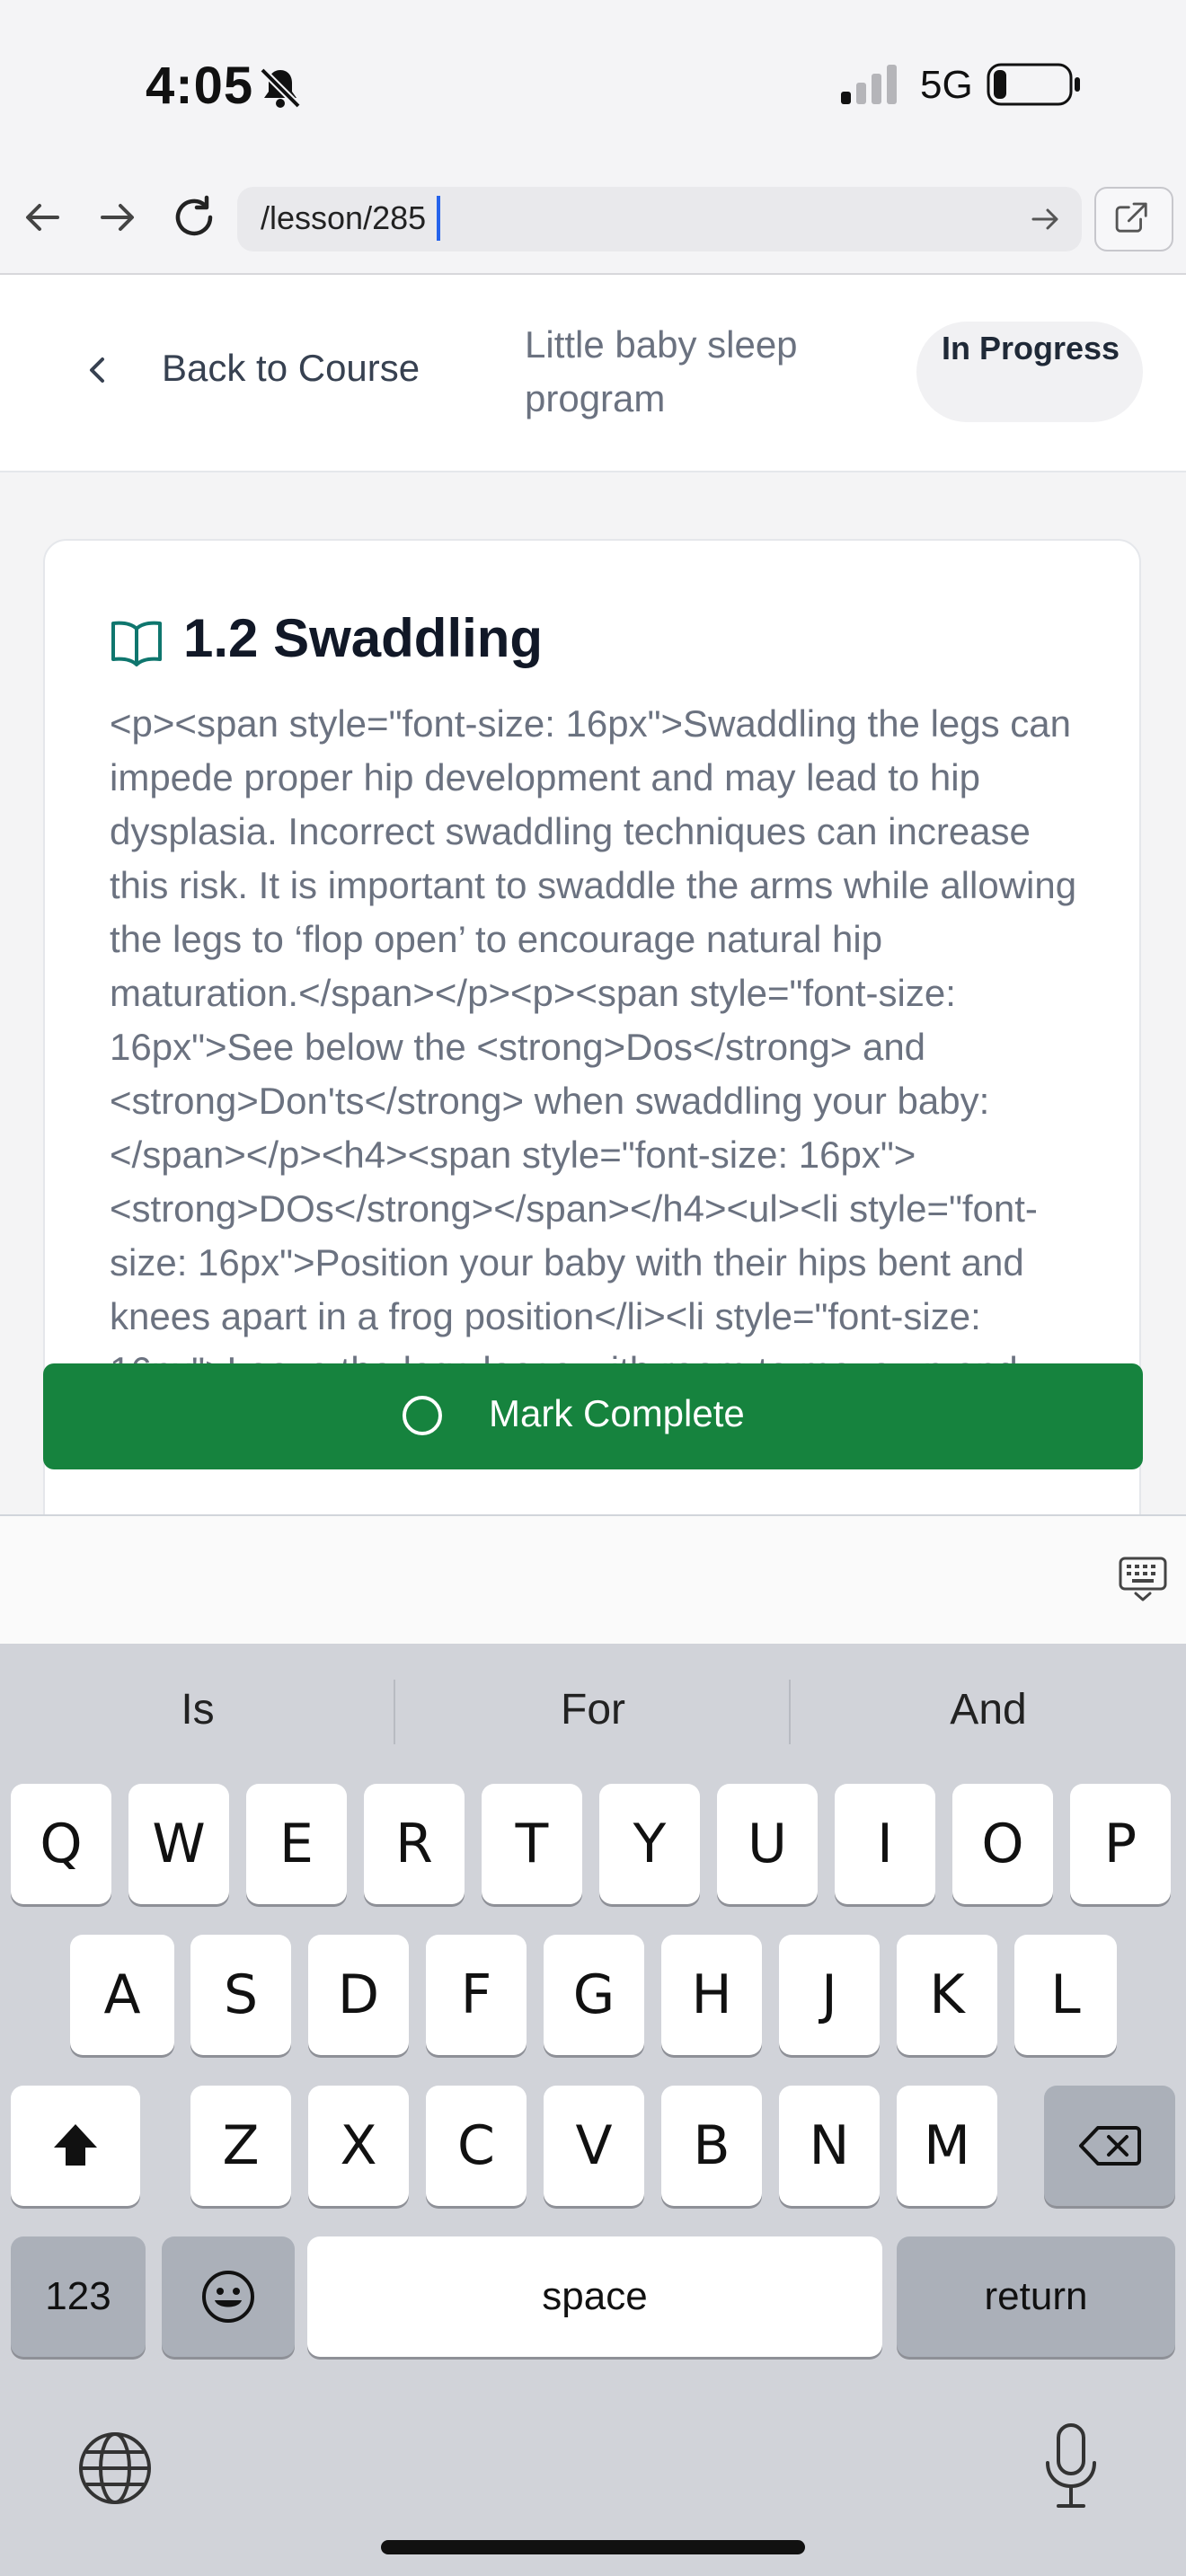 This screenshot has width=1186, height=2576. I want to click on key-s: S, so click(240, 1995).